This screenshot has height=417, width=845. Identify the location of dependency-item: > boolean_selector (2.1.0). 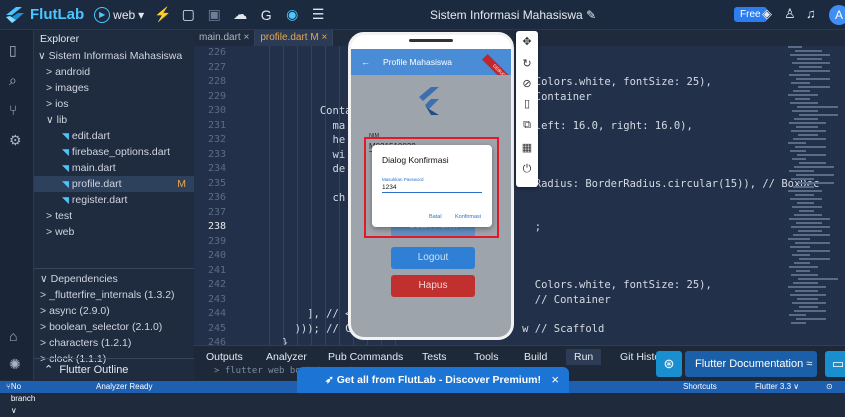
(114, 327).